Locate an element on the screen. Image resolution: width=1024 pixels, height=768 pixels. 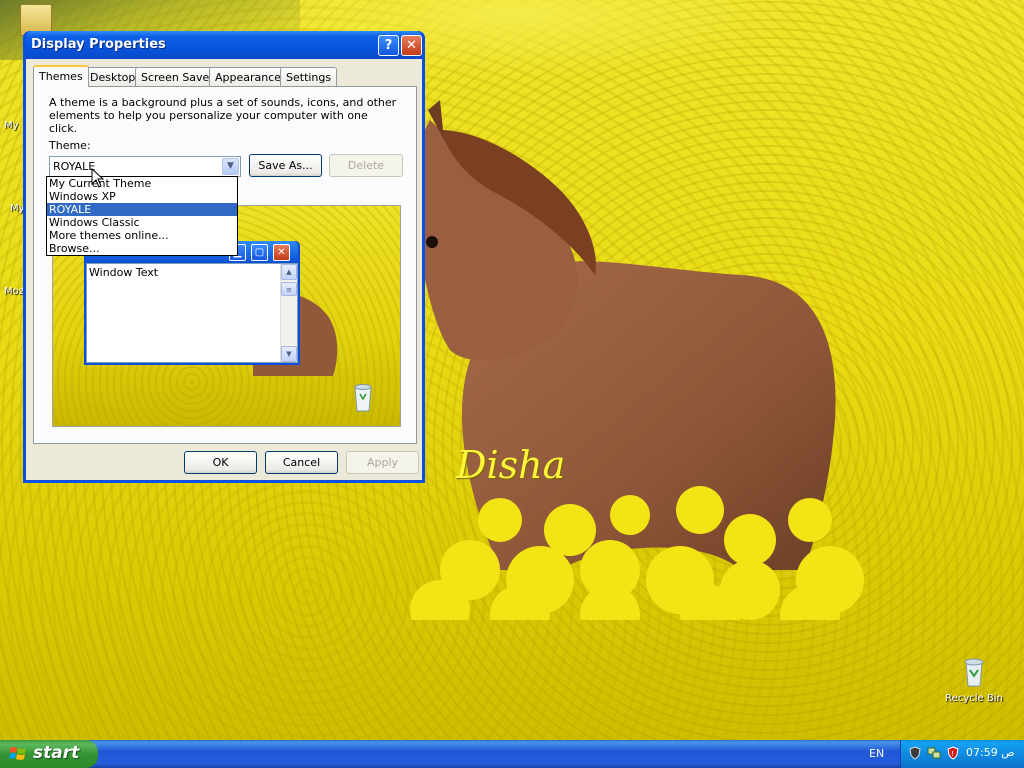
window-title: Display Properties is located at coordinates (98, 44).